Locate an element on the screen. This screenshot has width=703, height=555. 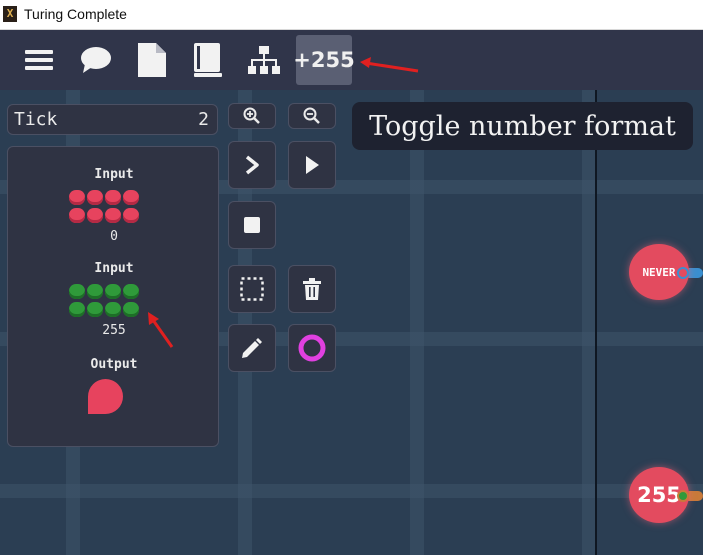
book-icon is located at coordinates (208, 60).